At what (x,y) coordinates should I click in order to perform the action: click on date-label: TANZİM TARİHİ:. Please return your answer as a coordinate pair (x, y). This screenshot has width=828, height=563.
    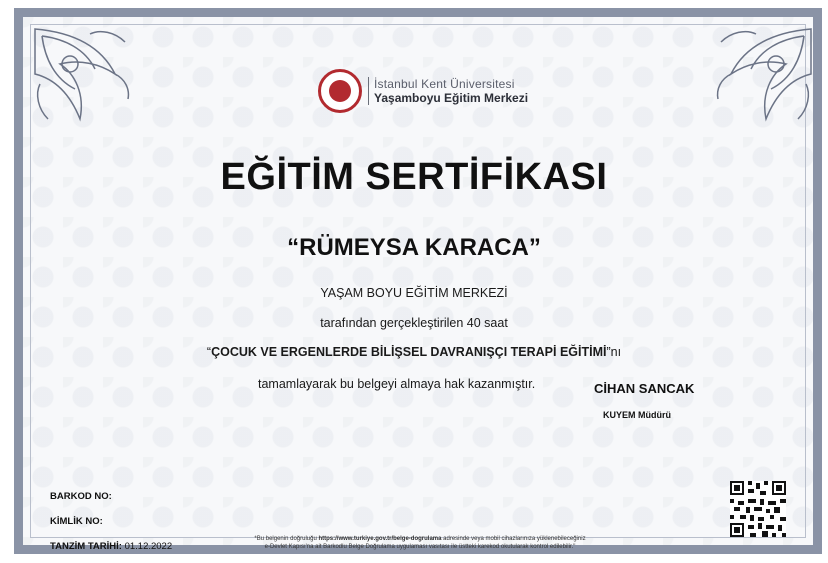
    Looking at the image, I should click on (86, 546).